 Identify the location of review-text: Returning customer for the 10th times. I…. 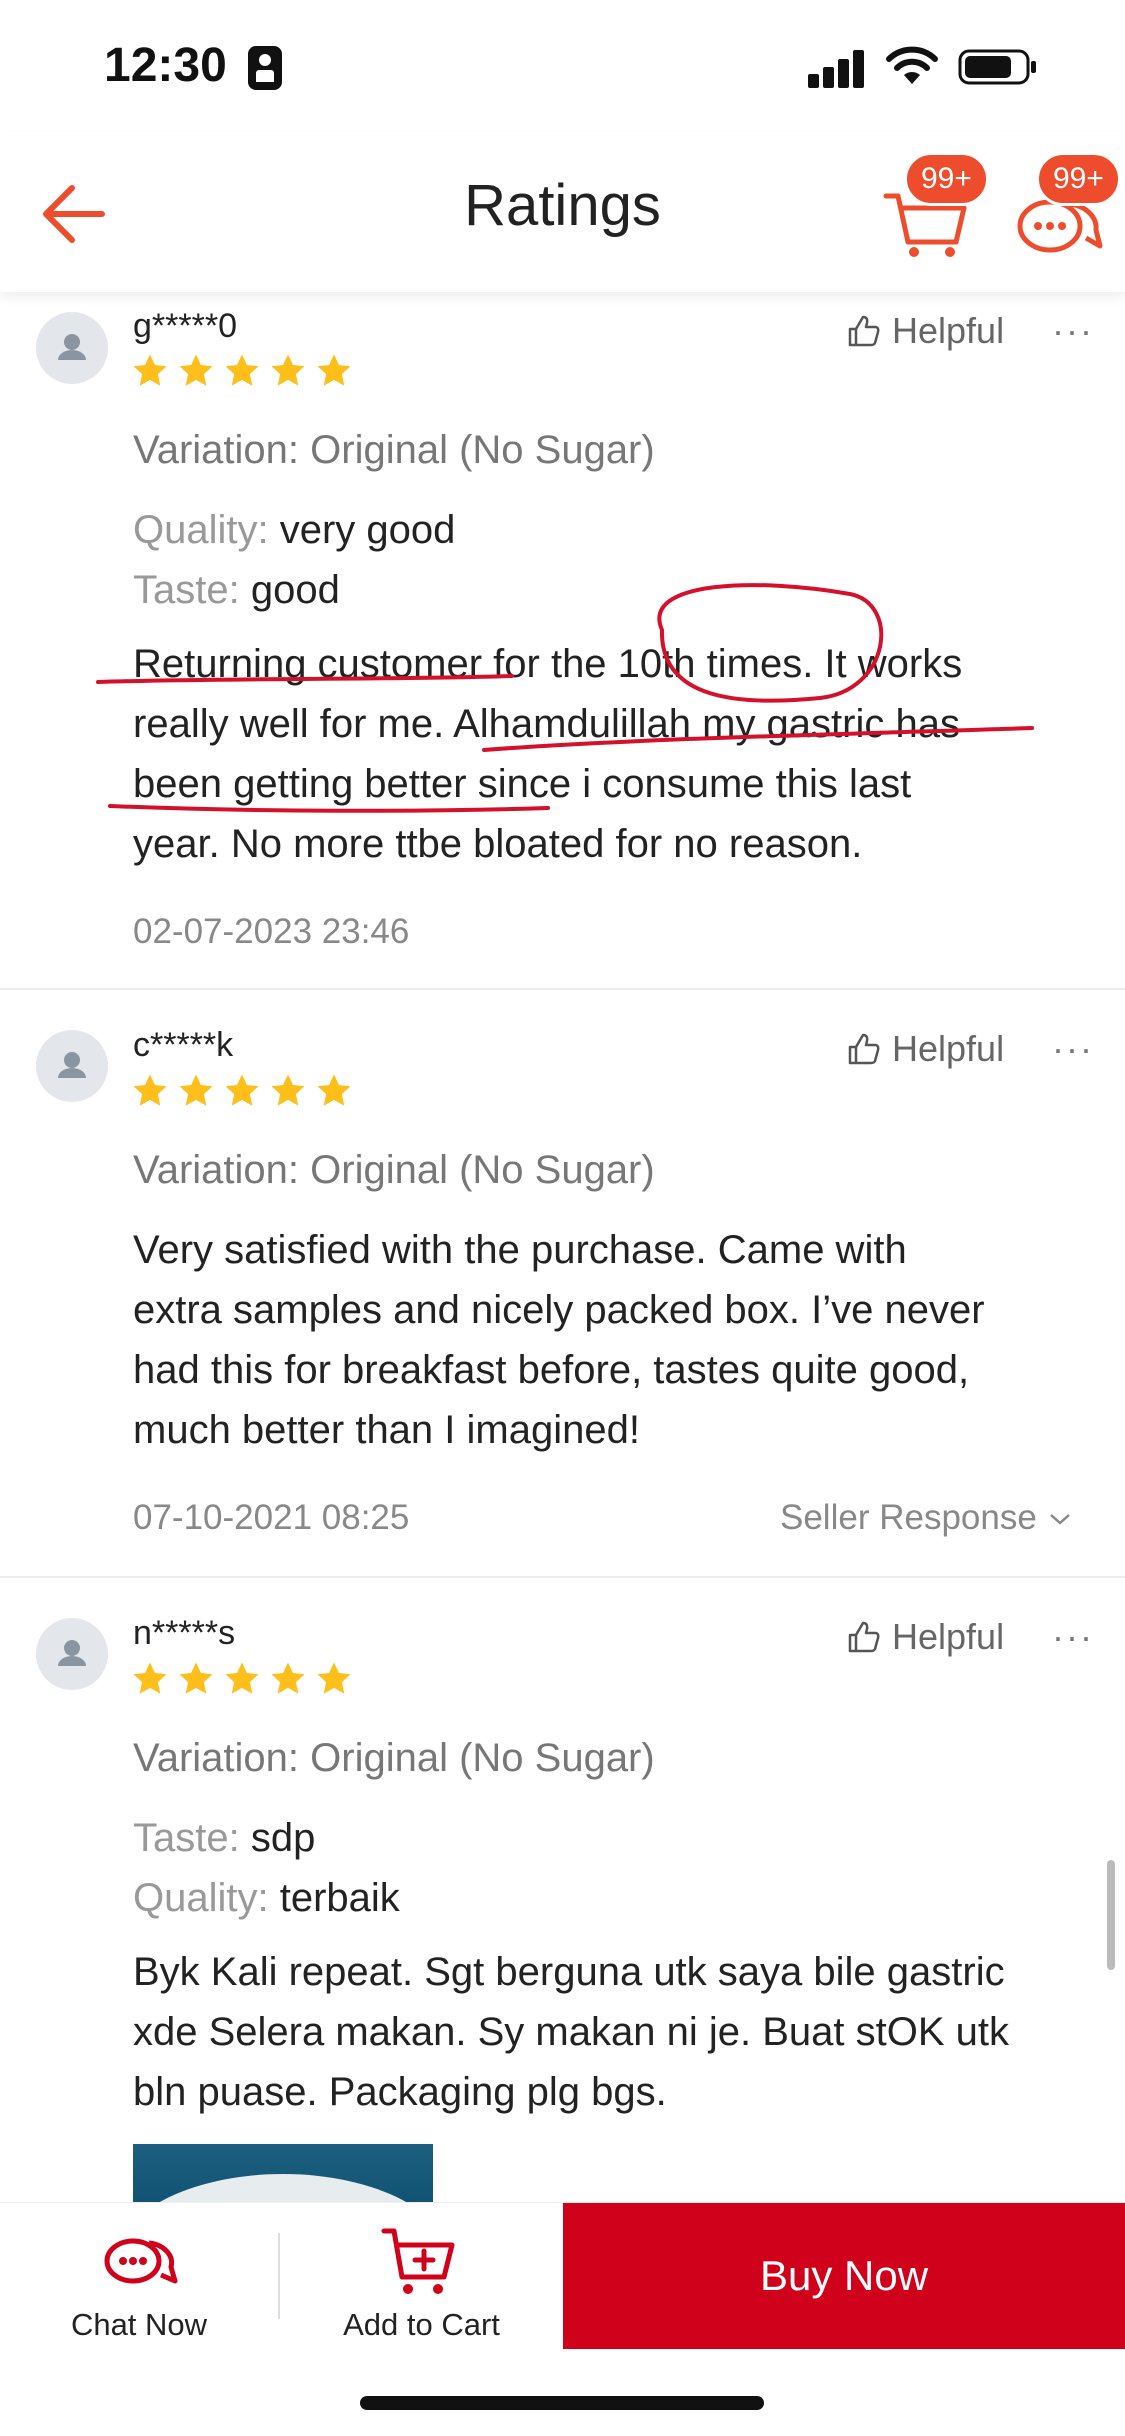
(613, 754).